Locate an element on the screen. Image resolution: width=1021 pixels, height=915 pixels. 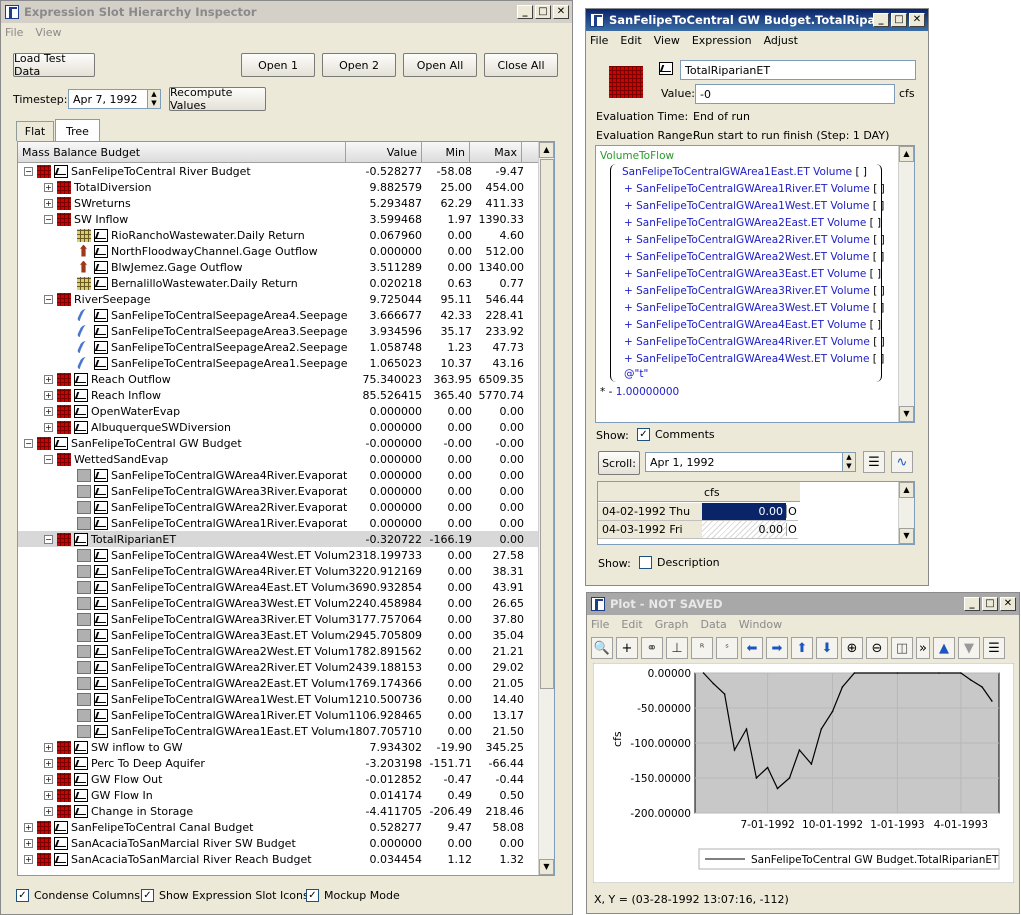
close-all-button: Close All is located at coordinates (521, 65).